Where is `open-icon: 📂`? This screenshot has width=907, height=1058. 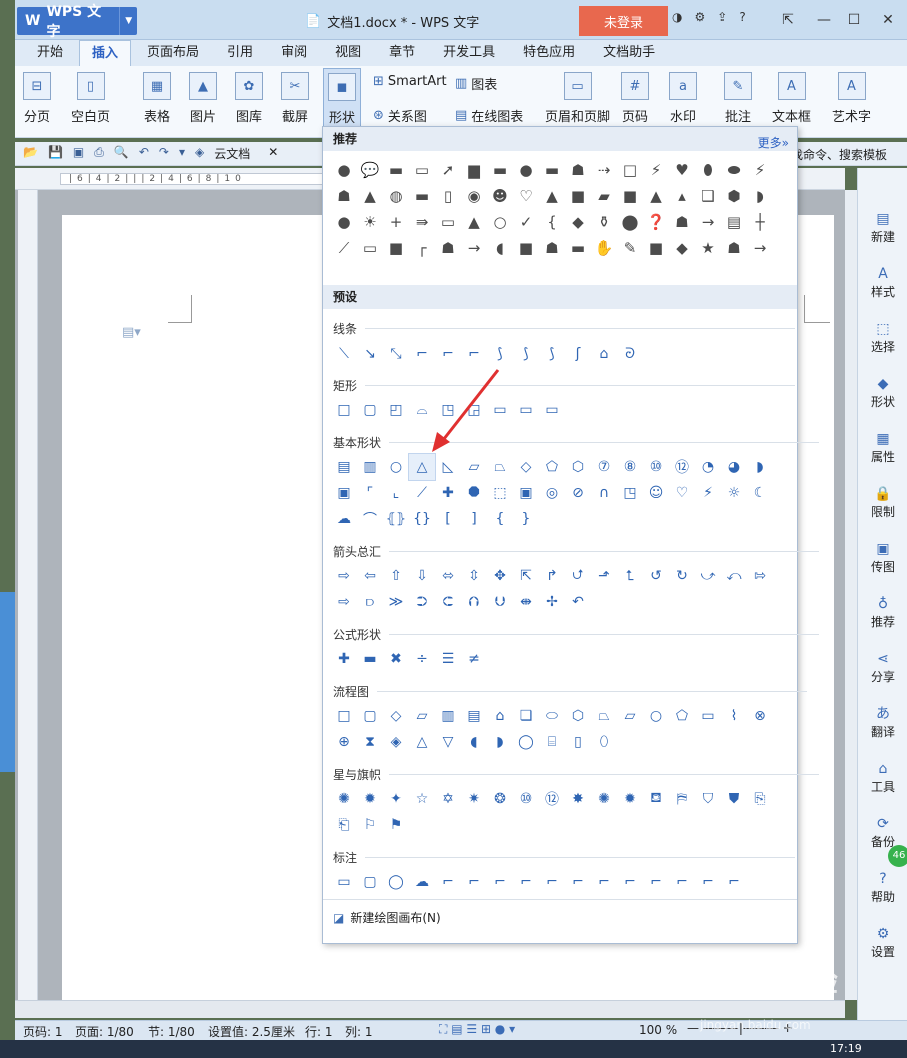 open-icon: 📂 is located at coordinates (30, 153).